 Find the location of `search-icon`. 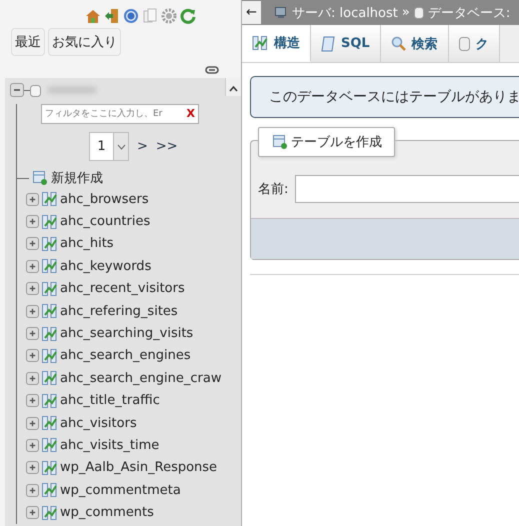

search-icon is located at coordinates (398, 43).